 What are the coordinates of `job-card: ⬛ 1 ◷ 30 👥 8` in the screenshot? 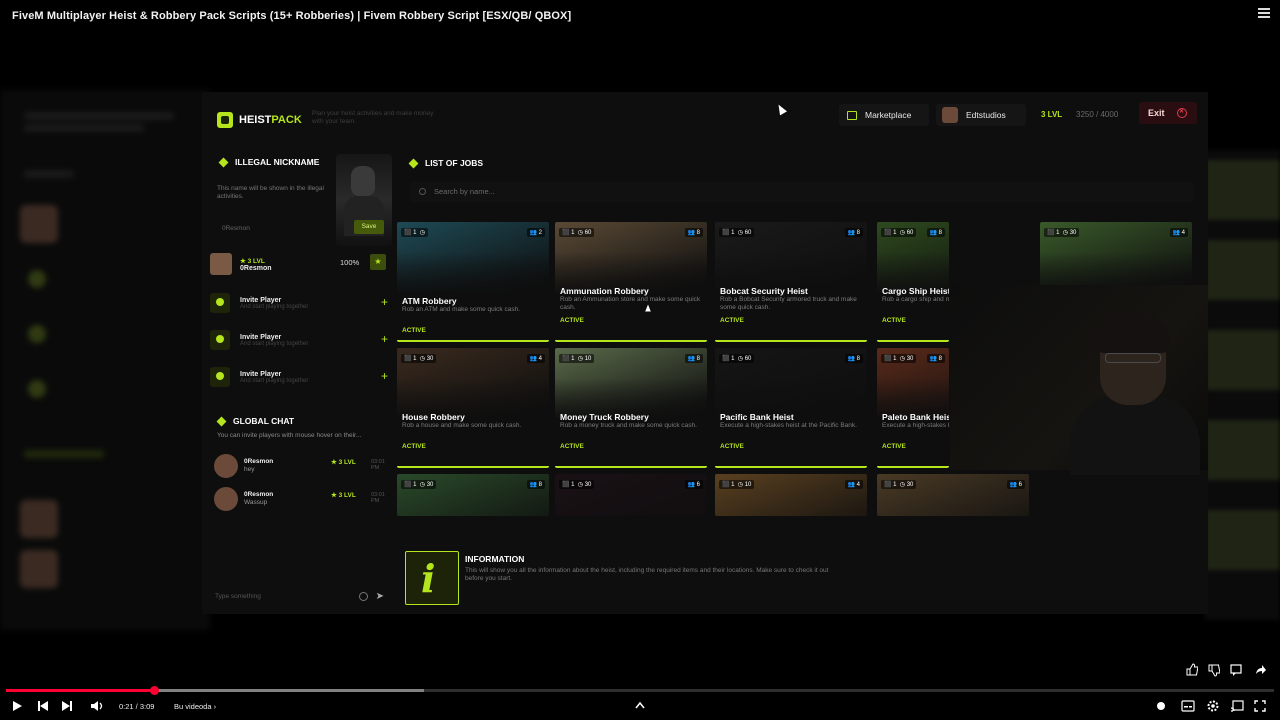 It's located at (473, 495).